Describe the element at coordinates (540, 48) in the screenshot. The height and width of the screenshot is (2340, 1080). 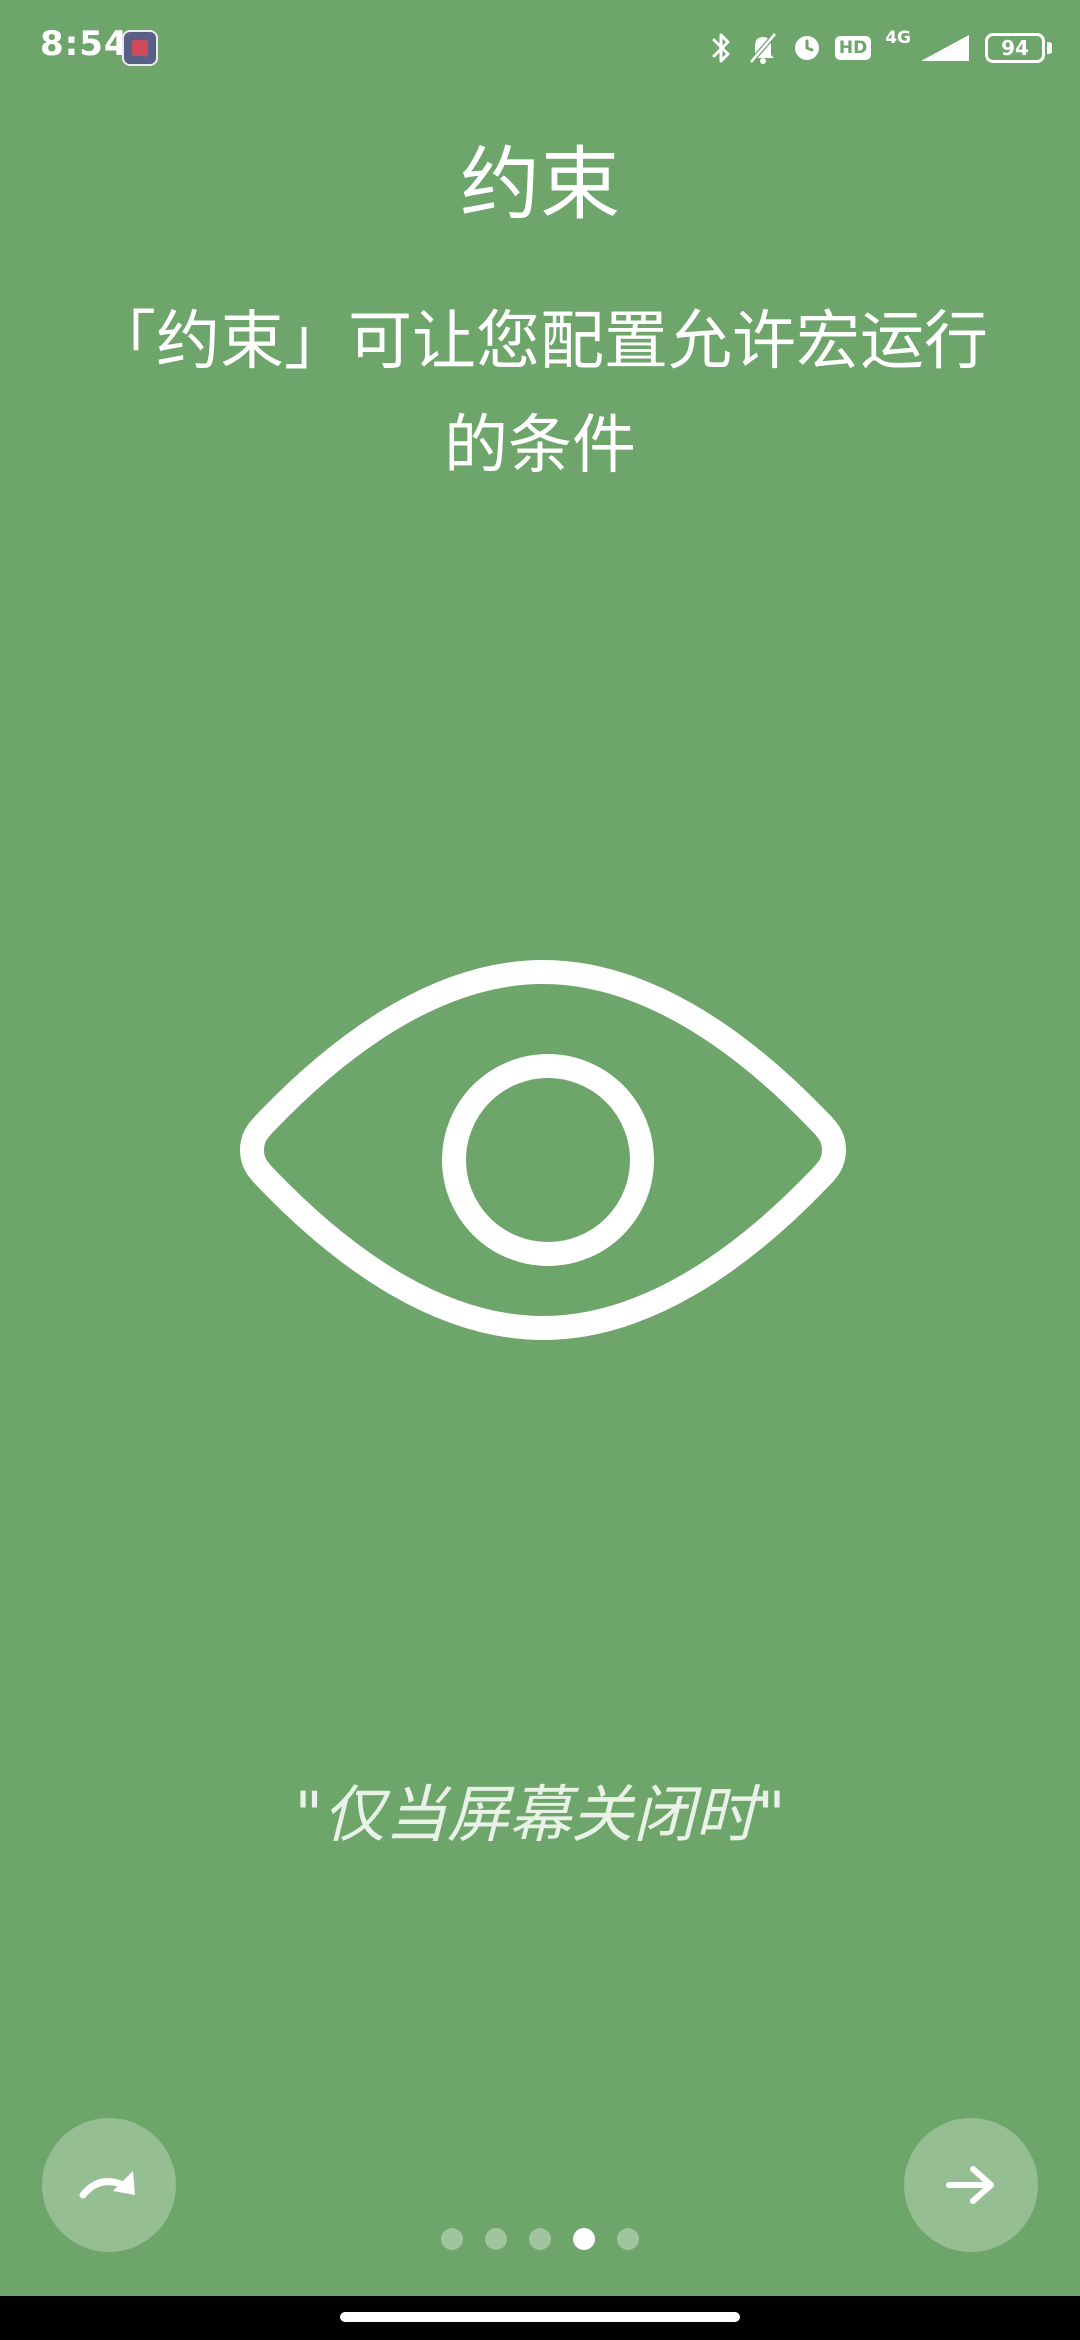
I see `status-bar: 8:54 HD 4G 94` at that location.